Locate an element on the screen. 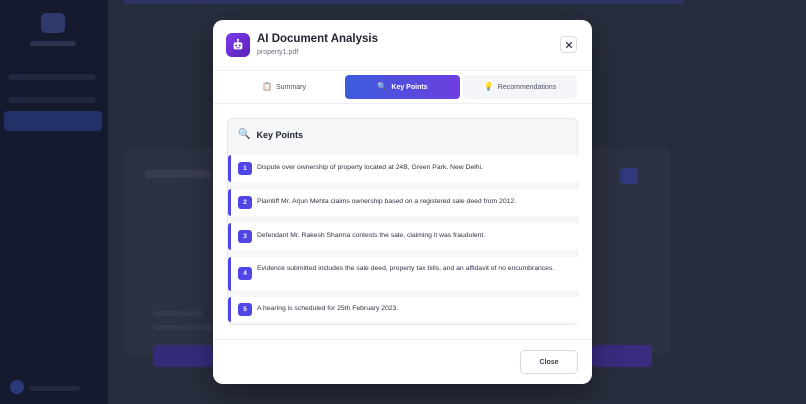  document-filename: property1.pdf is located at coordinates (278, 52).